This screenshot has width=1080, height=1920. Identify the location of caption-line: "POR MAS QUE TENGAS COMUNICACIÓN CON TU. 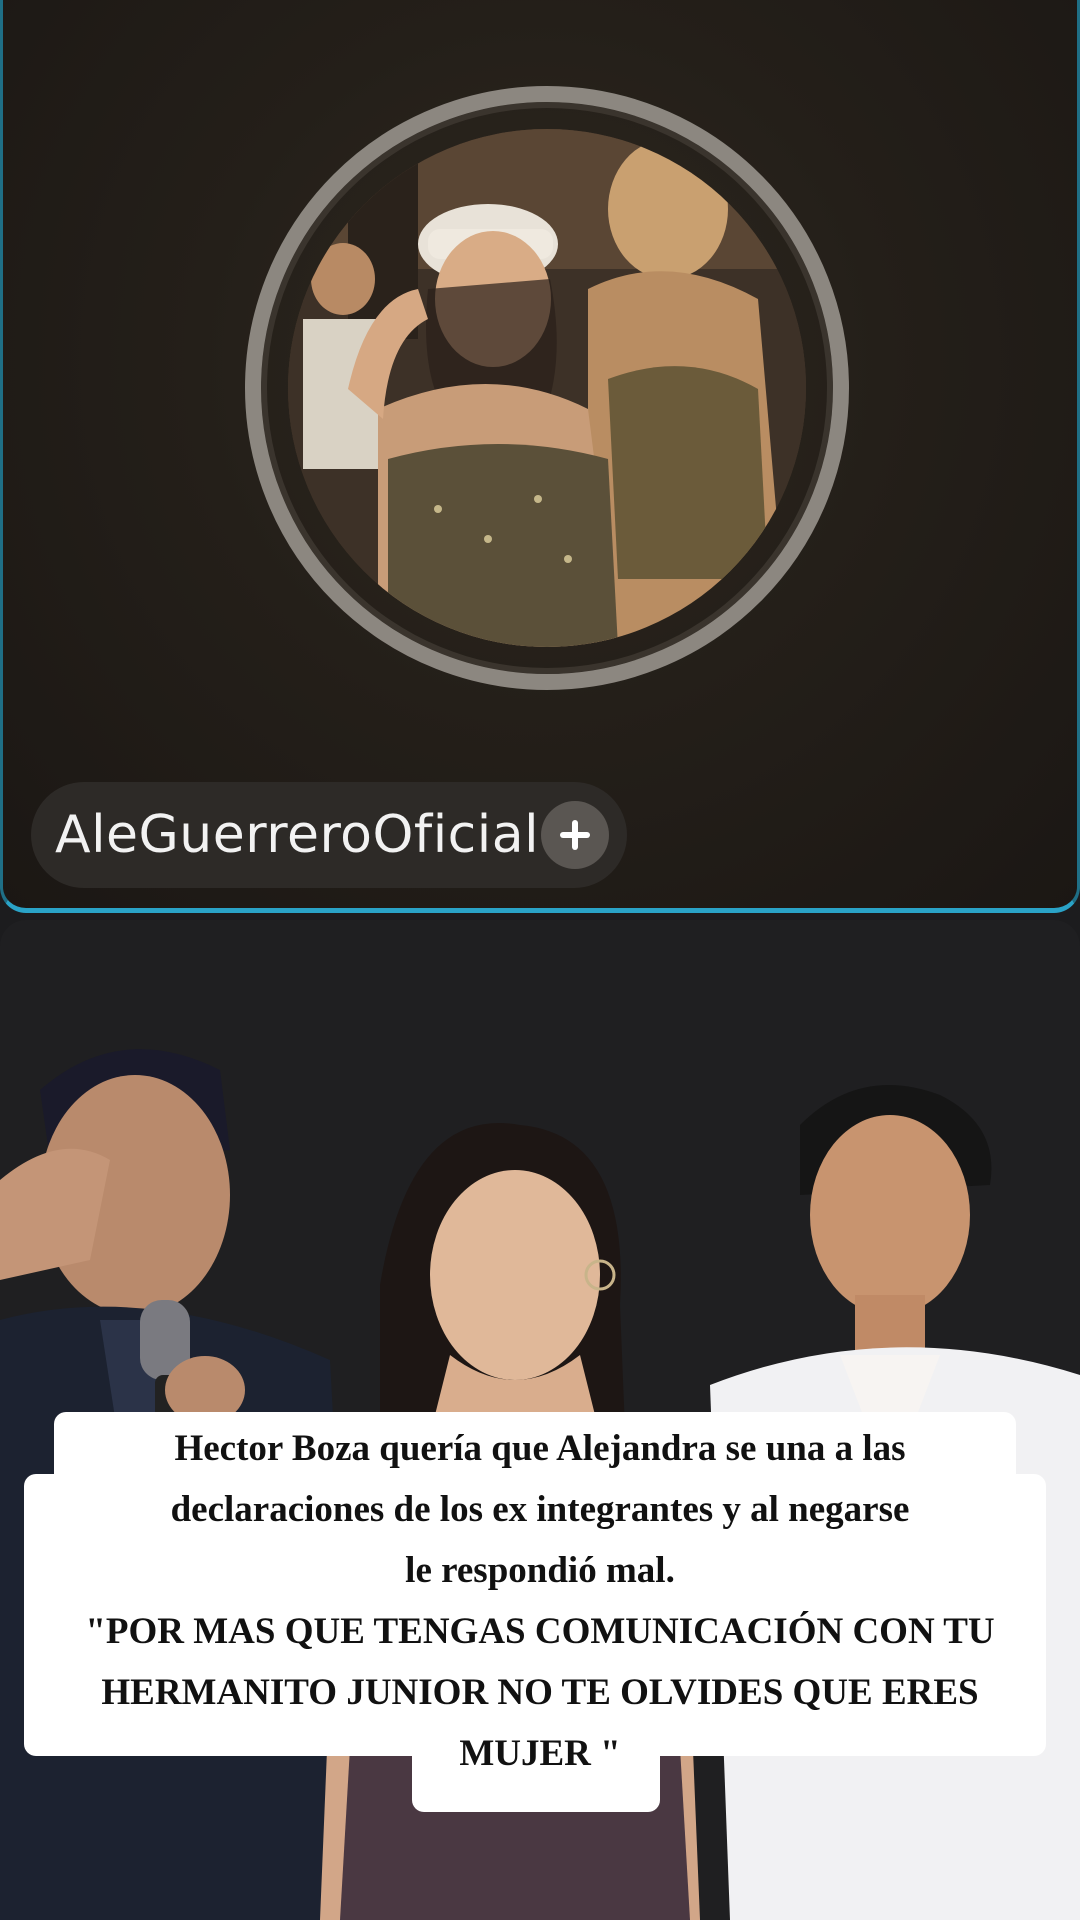
(540, 1631).